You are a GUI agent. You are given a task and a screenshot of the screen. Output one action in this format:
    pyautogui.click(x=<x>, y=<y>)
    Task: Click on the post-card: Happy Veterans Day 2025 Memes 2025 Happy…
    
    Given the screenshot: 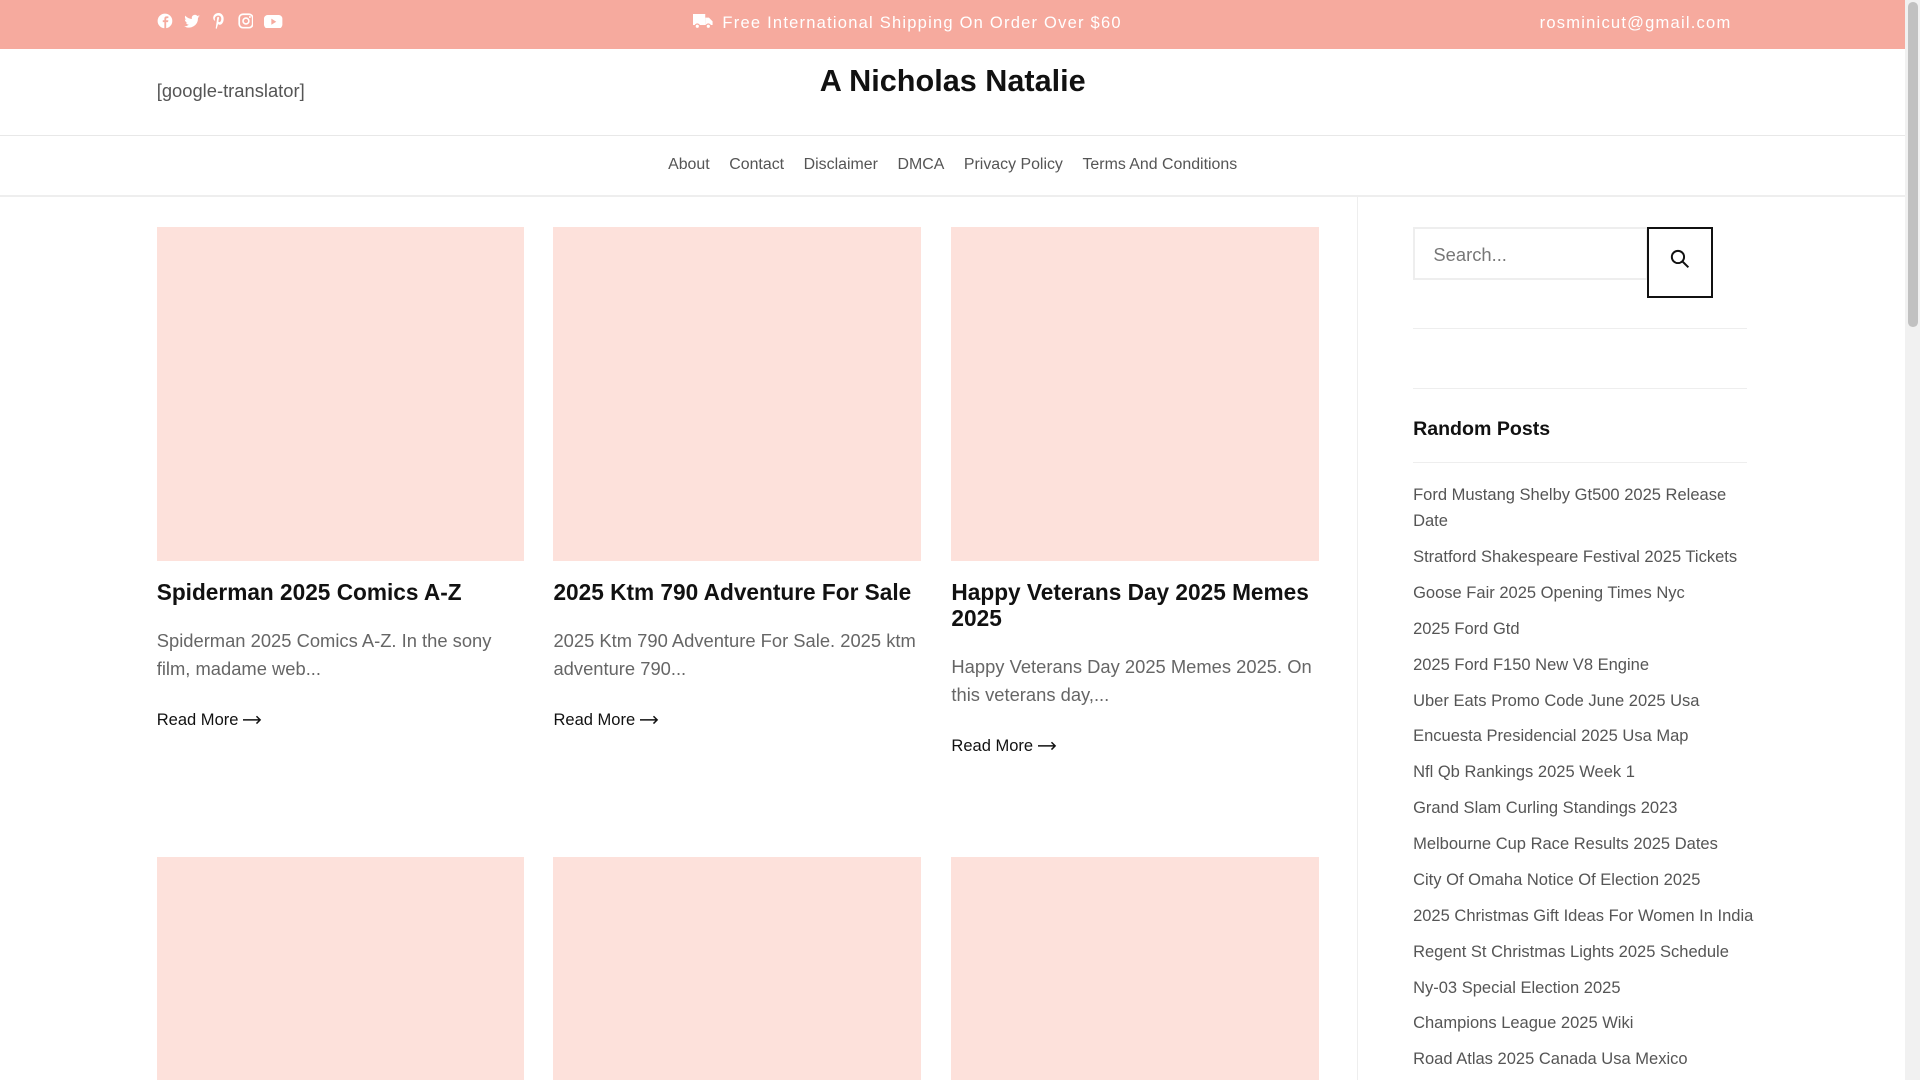 What is the action you would take?
    pyautogui.click(x=1135, y=491)
    